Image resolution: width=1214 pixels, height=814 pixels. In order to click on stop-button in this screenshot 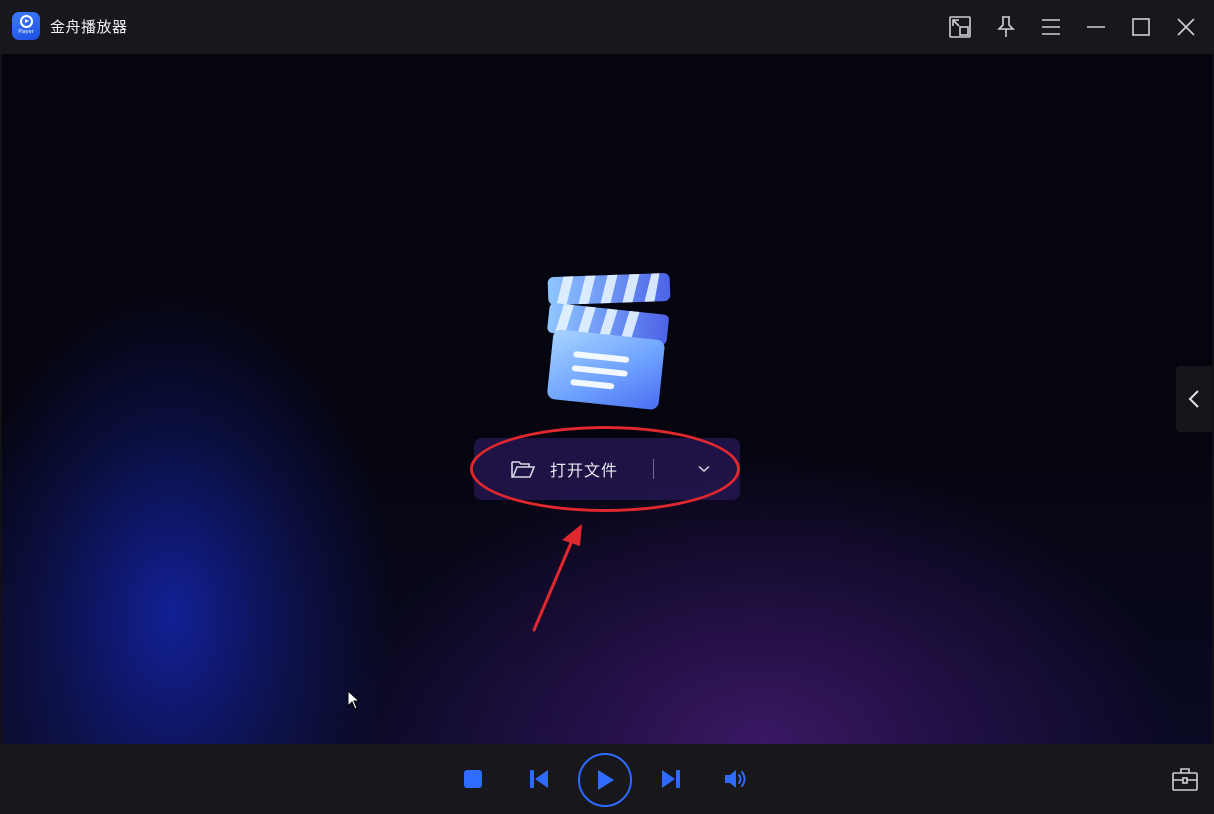, I will do `click(473, 779)`.